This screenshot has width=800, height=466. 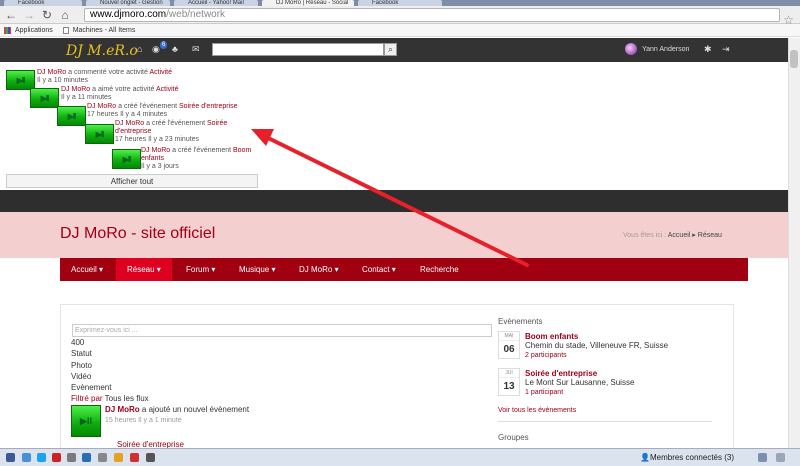 I want to click on avatar, so click(x=631, y=49).